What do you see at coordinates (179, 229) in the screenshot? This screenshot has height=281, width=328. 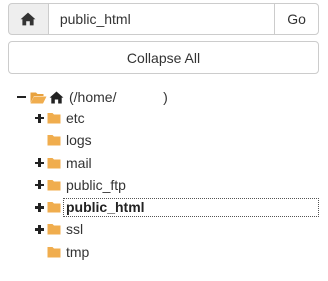 I see `tree-item: ssl` at bounding box center [179, 229].